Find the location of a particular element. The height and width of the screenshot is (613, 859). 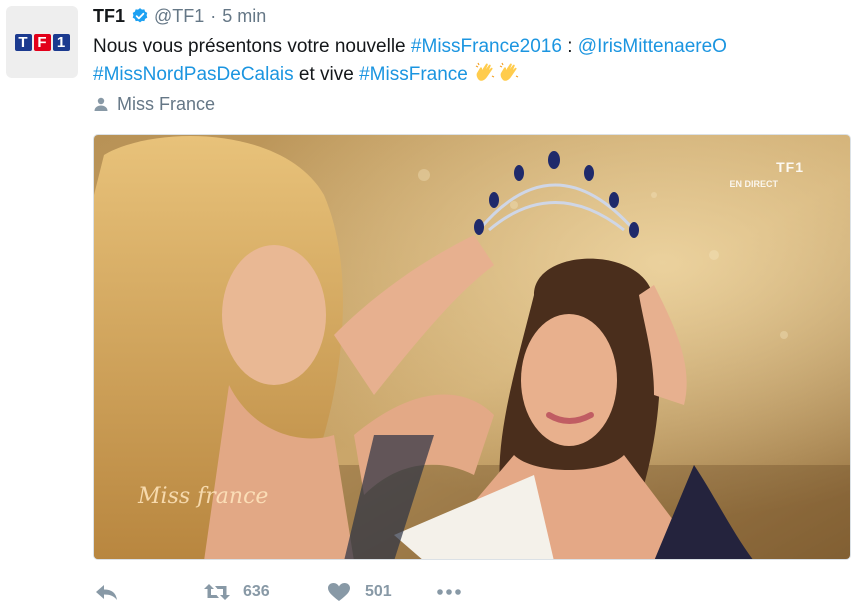

place-name: Miss France is located at coordinates (166, 103).